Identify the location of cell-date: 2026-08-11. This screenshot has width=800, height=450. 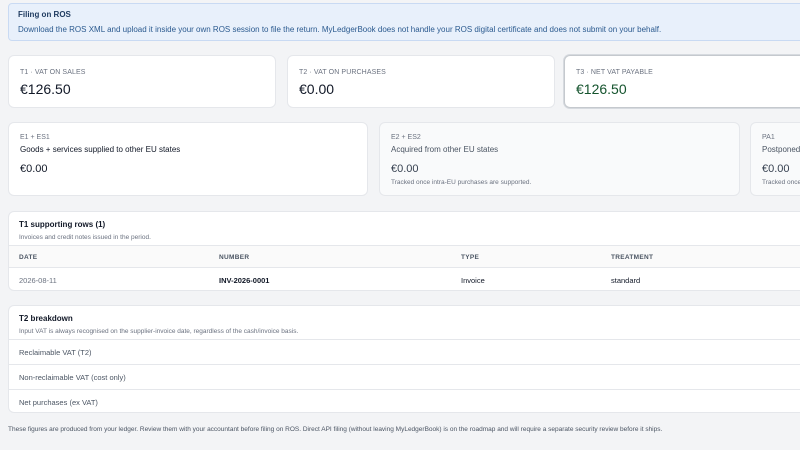
(38, 280).